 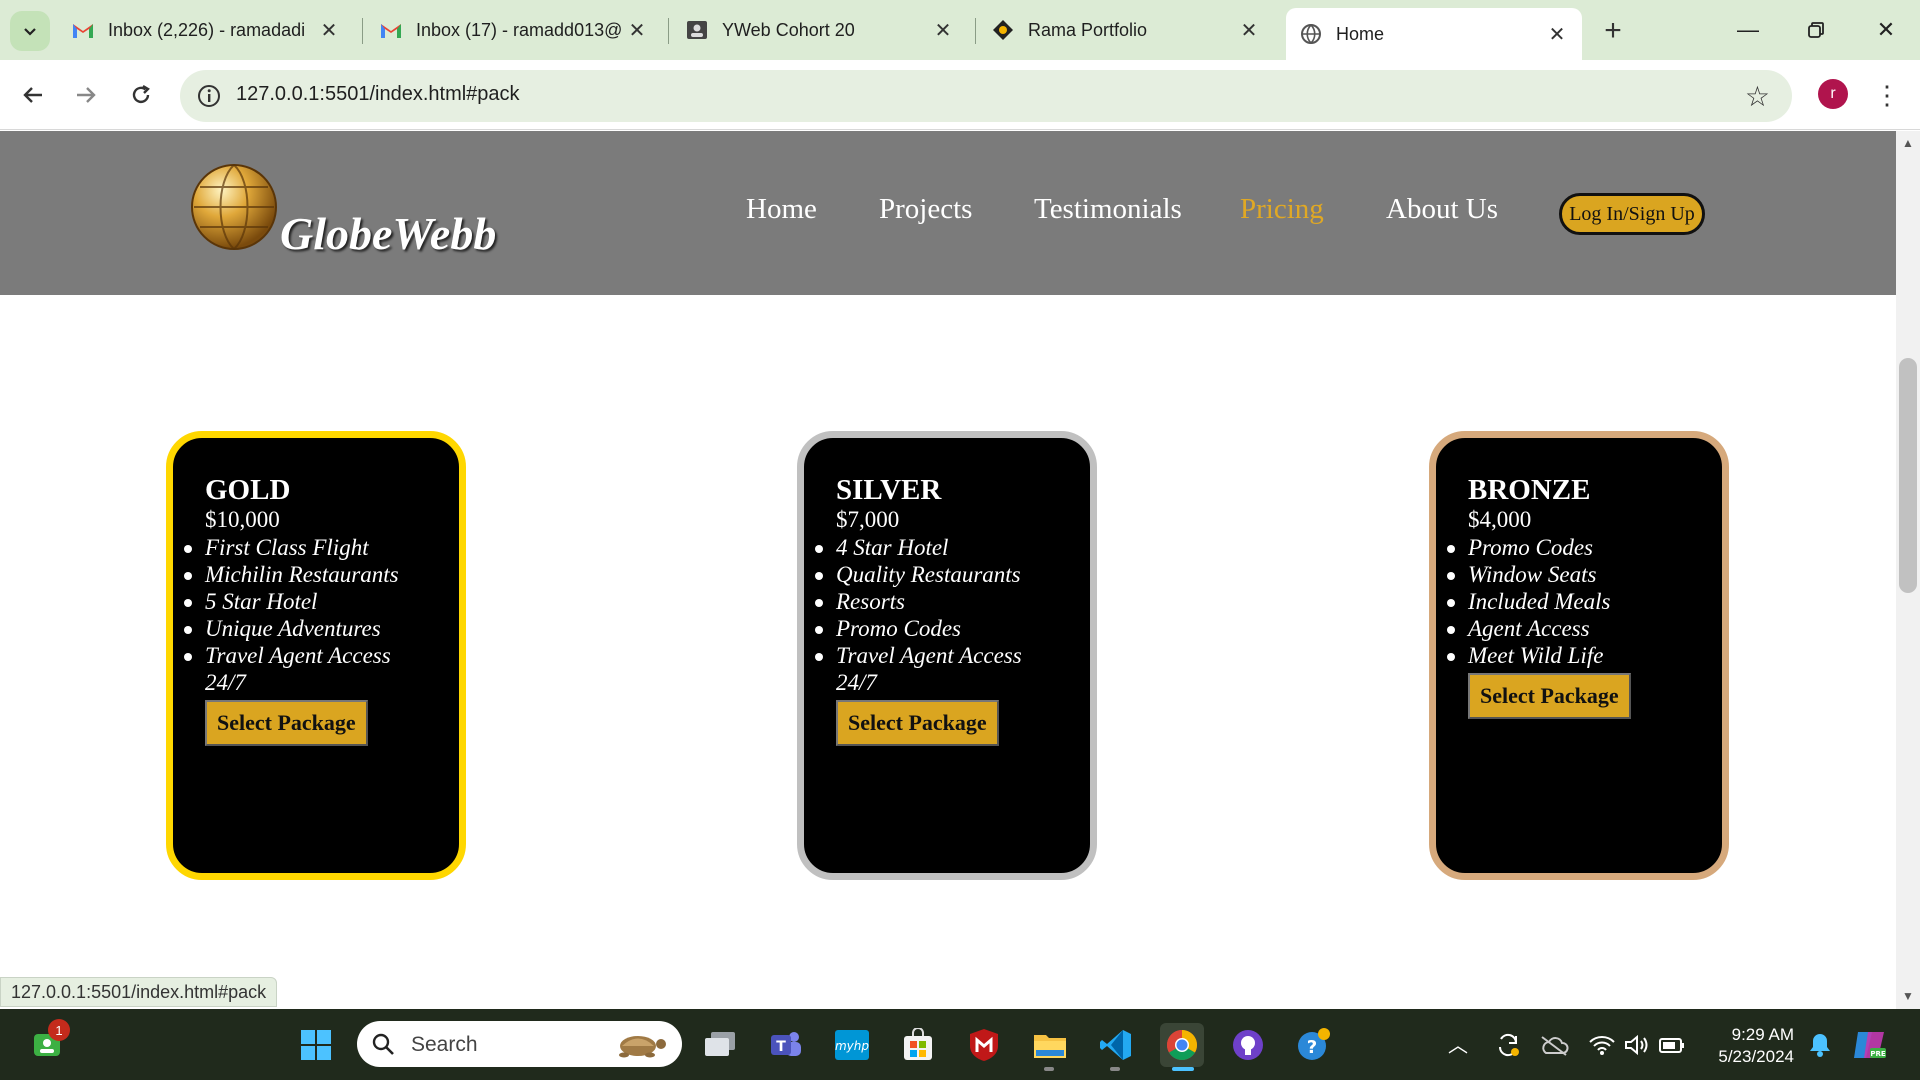 I want to click on notification-bell-icon, so click(x=1820, y=1045).